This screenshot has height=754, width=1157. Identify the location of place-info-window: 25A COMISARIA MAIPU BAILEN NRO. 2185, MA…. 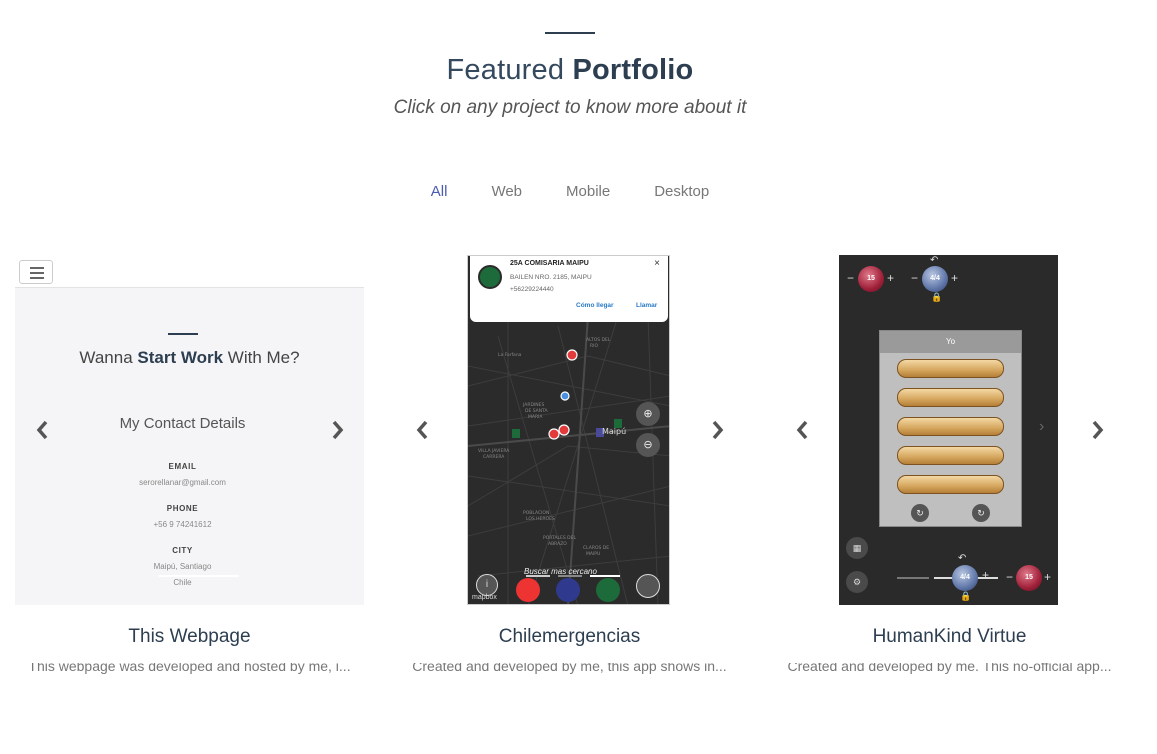
(569, 289).